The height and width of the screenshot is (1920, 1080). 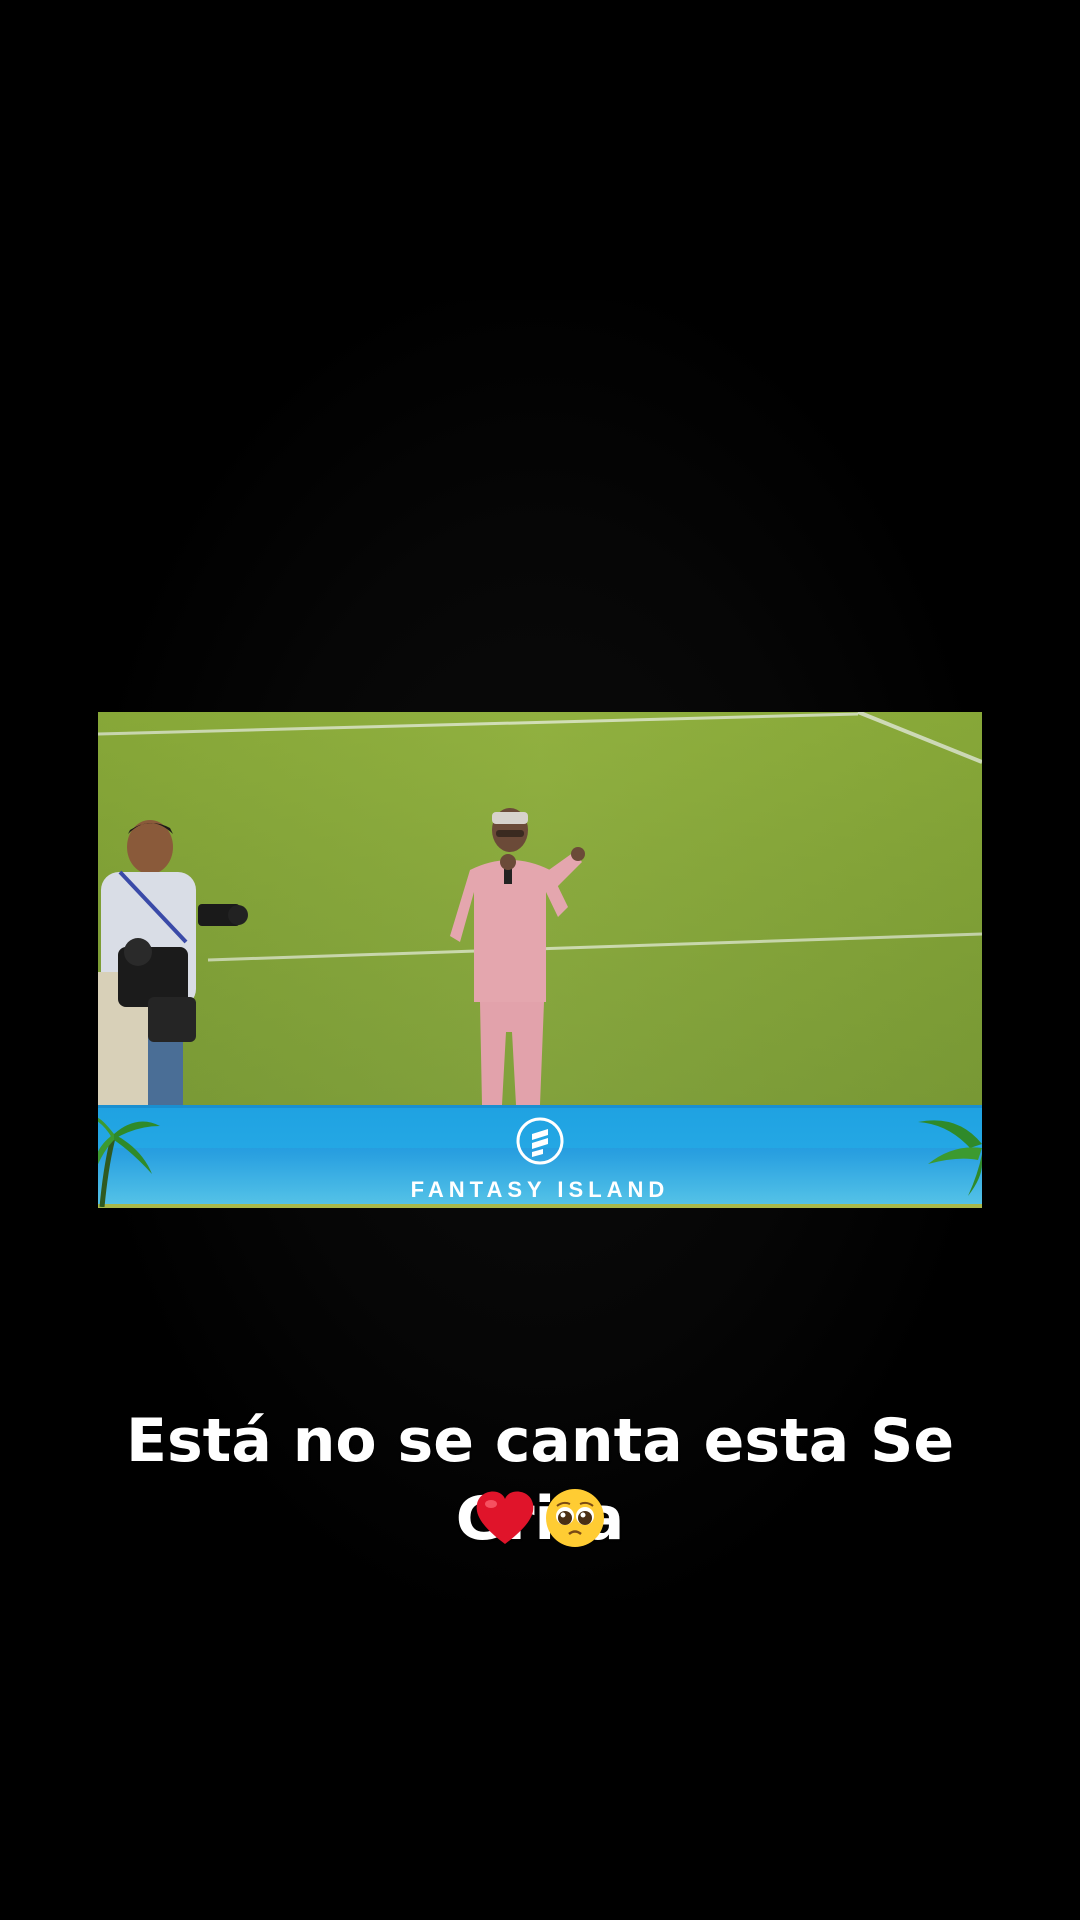 I want to click on pleading-face-icon, so click(x=575, y=1521).